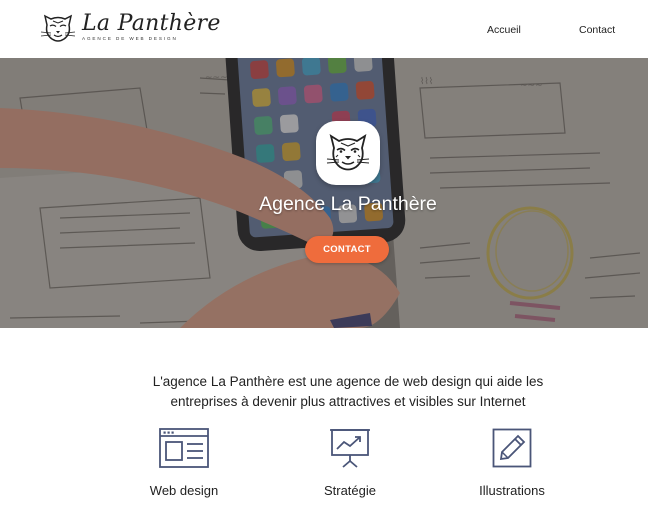 This screenshot has height=509, width=648. Describe the element at coordinates (350, 448) in the screenshot. I see `presentation-chart-icon` at that location.